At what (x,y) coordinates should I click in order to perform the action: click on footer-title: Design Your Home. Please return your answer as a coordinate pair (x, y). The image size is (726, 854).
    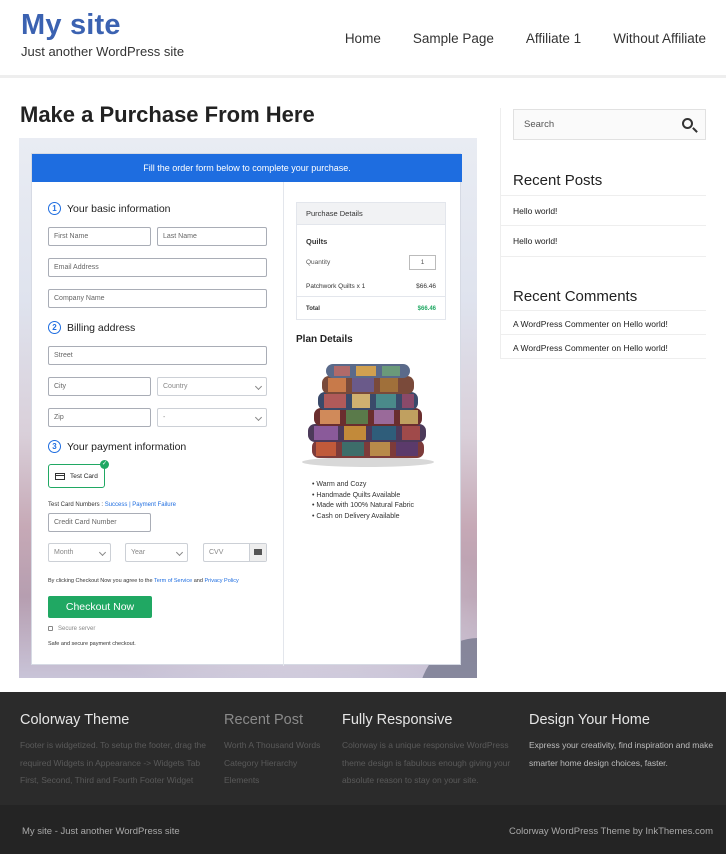
    Looking at the image, I should click on (589, 720).